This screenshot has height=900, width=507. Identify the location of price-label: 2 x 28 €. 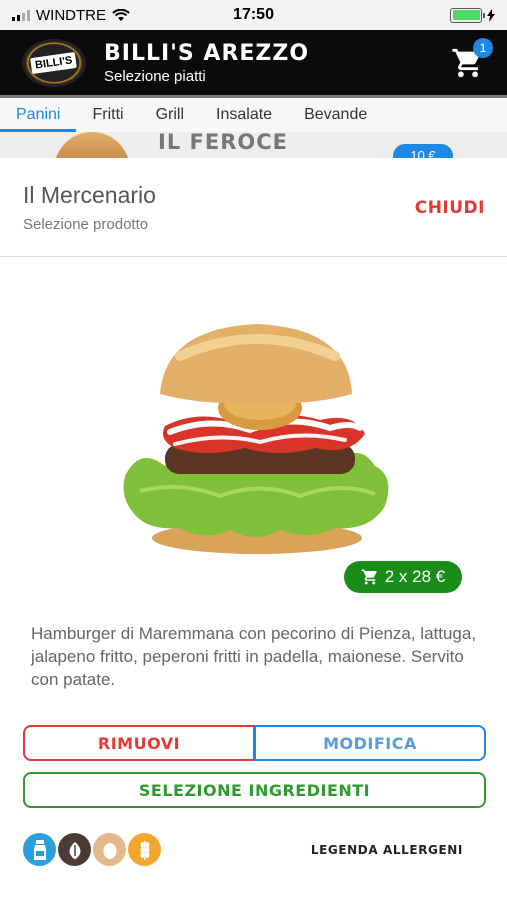
(415, 576).